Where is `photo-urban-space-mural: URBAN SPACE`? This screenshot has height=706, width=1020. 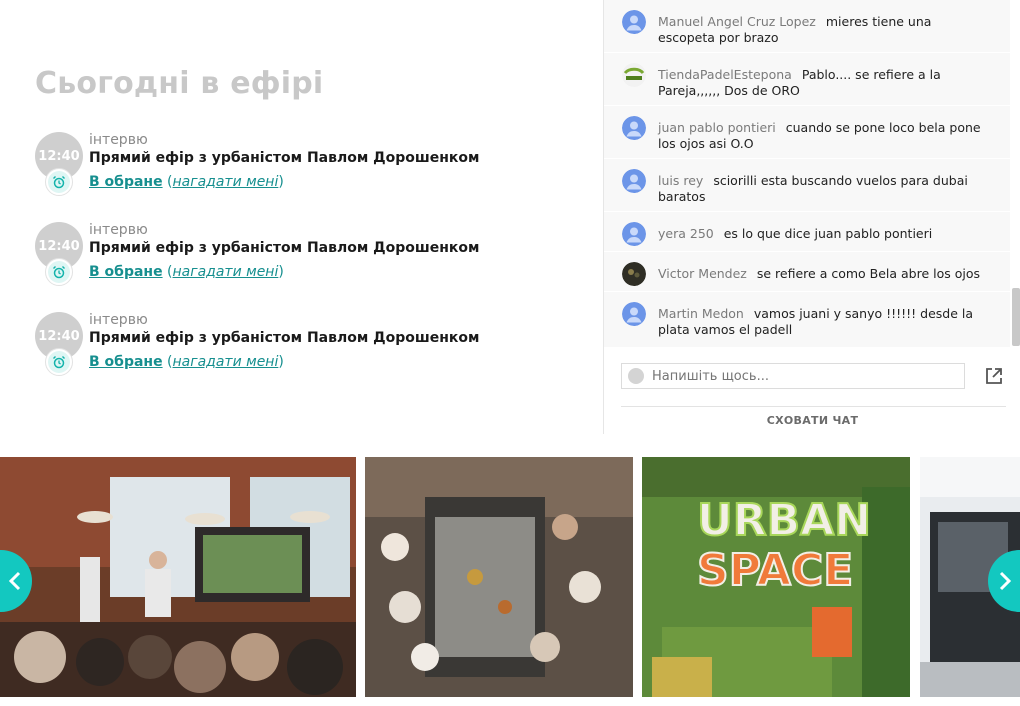
photo-urban-space-mural: URBAN SPACE is located at coordinates (776, 577).